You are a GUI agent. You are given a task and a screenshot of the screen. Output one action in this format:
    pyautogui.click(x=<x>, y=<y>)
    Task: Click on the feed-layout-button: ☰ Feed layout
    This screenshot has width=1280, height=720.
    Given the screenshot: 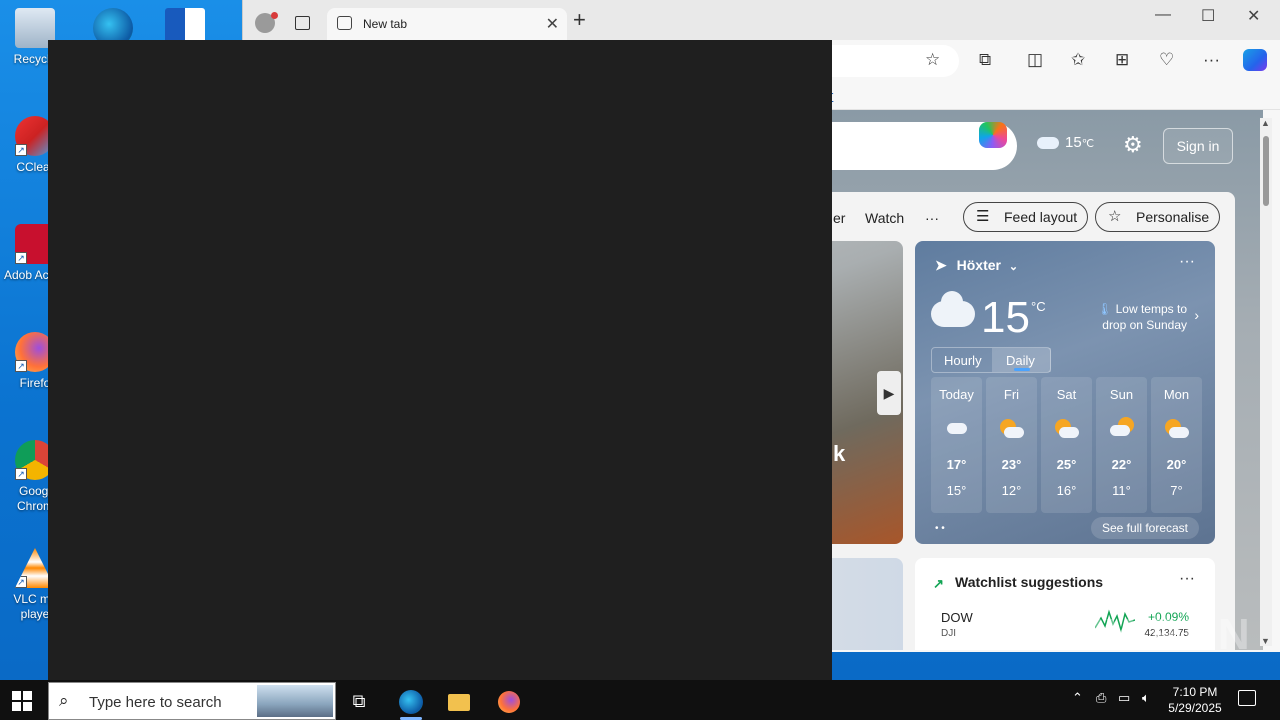 What is the action you would take?
    pyautogui.click(x=1026, y=217)
    